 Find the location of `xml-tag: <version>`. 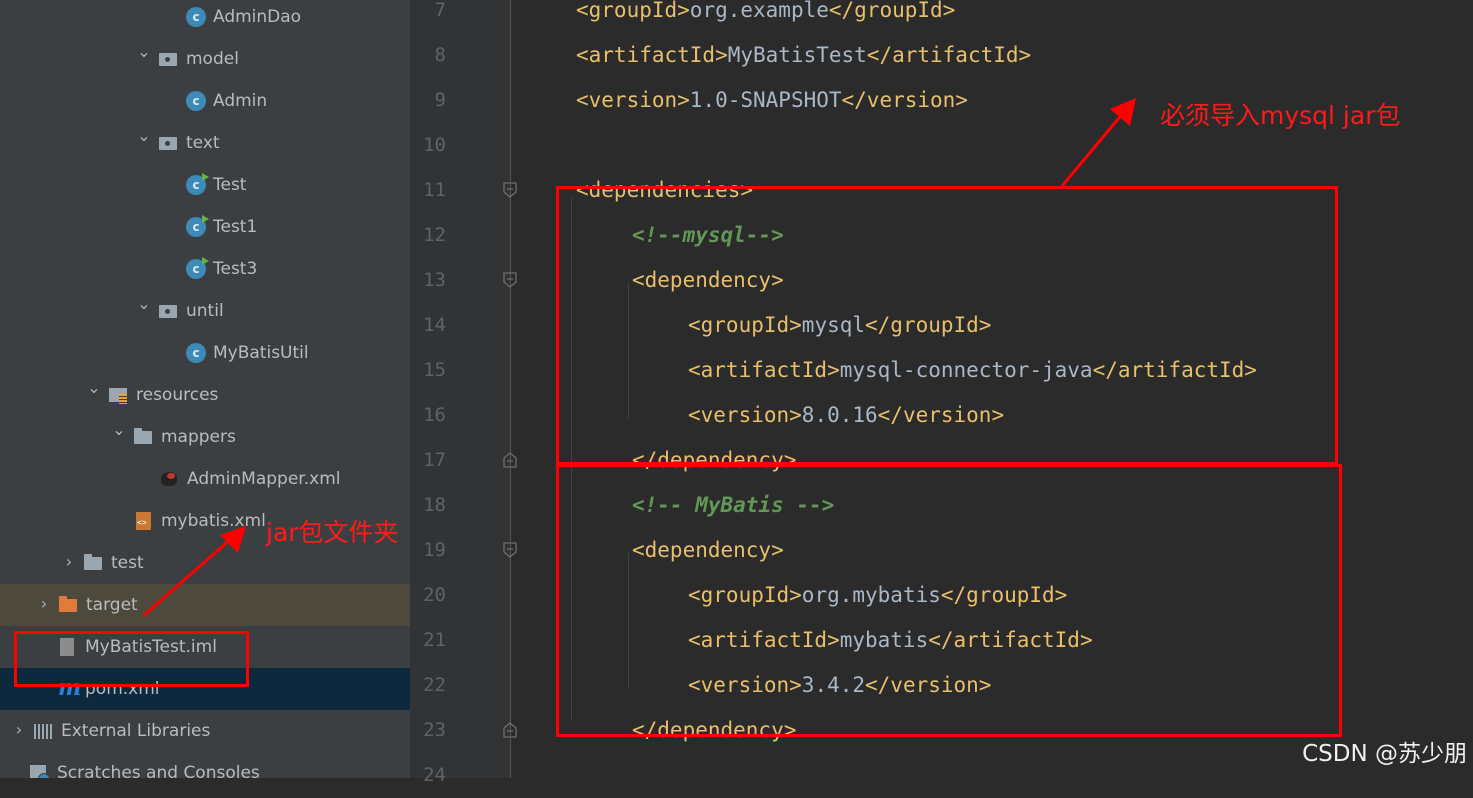

xml-tag: <version> is located at coordinates (633, 100).